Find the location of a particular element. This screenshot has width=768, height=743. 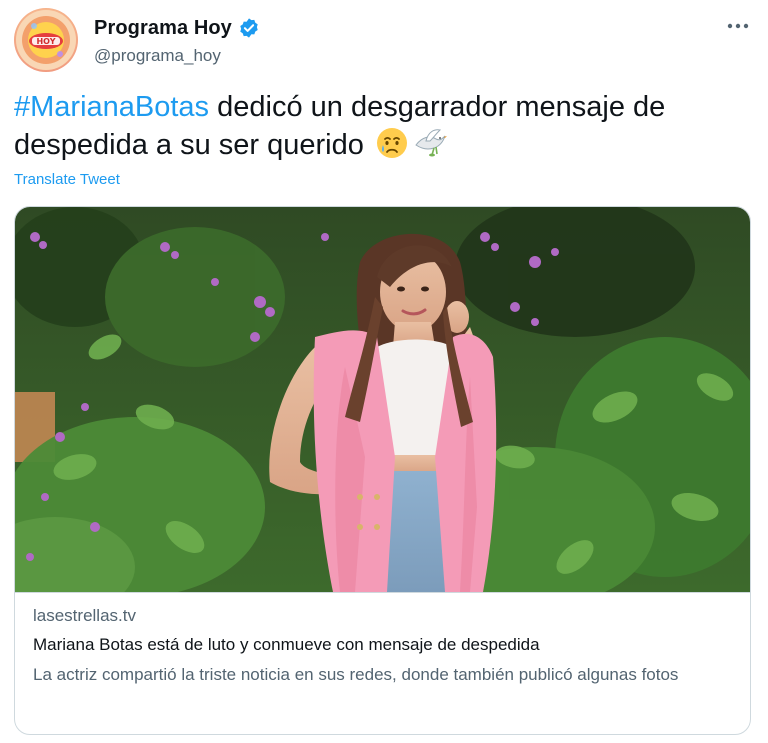

dove-emoji-icon is located at coordinates (430, 148).